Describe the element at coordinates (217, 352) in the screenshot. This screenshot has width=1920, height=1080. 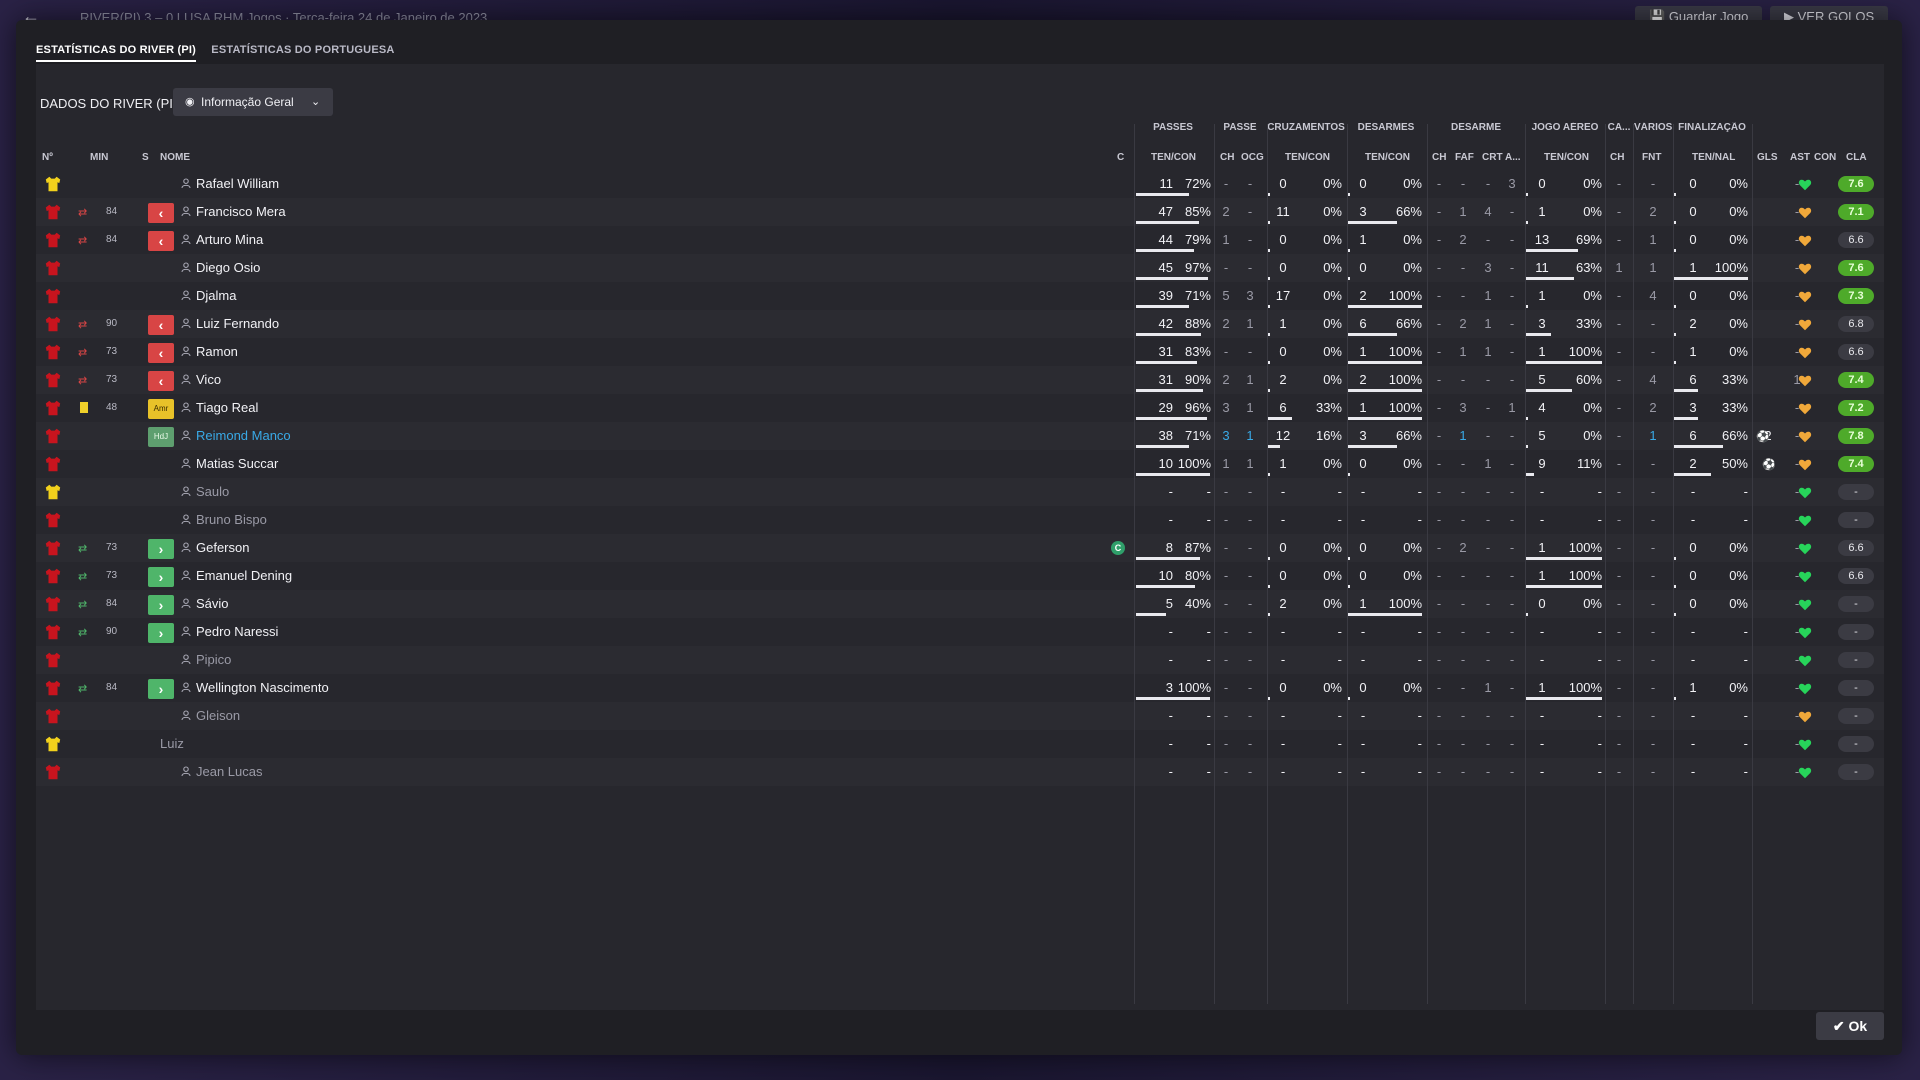
I see `player-name-link: Ramon` at that location.